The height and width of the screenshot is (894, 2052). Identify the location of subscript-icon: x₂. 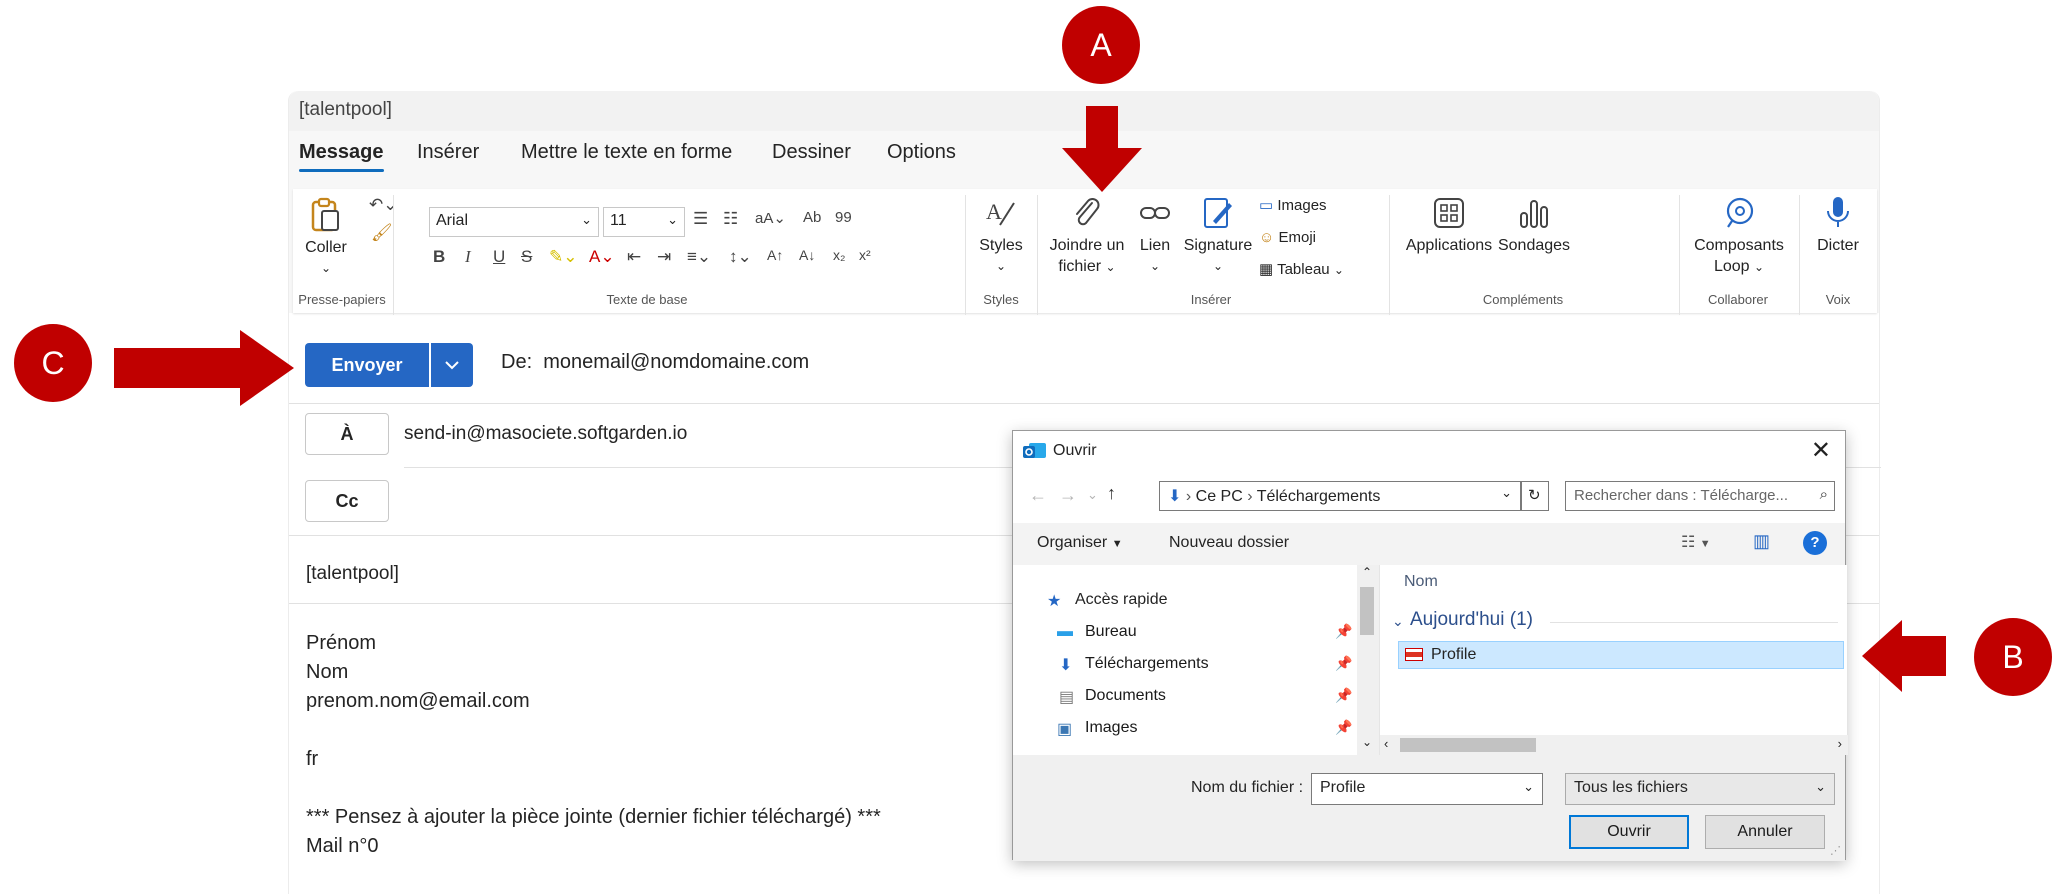
(839, 255).